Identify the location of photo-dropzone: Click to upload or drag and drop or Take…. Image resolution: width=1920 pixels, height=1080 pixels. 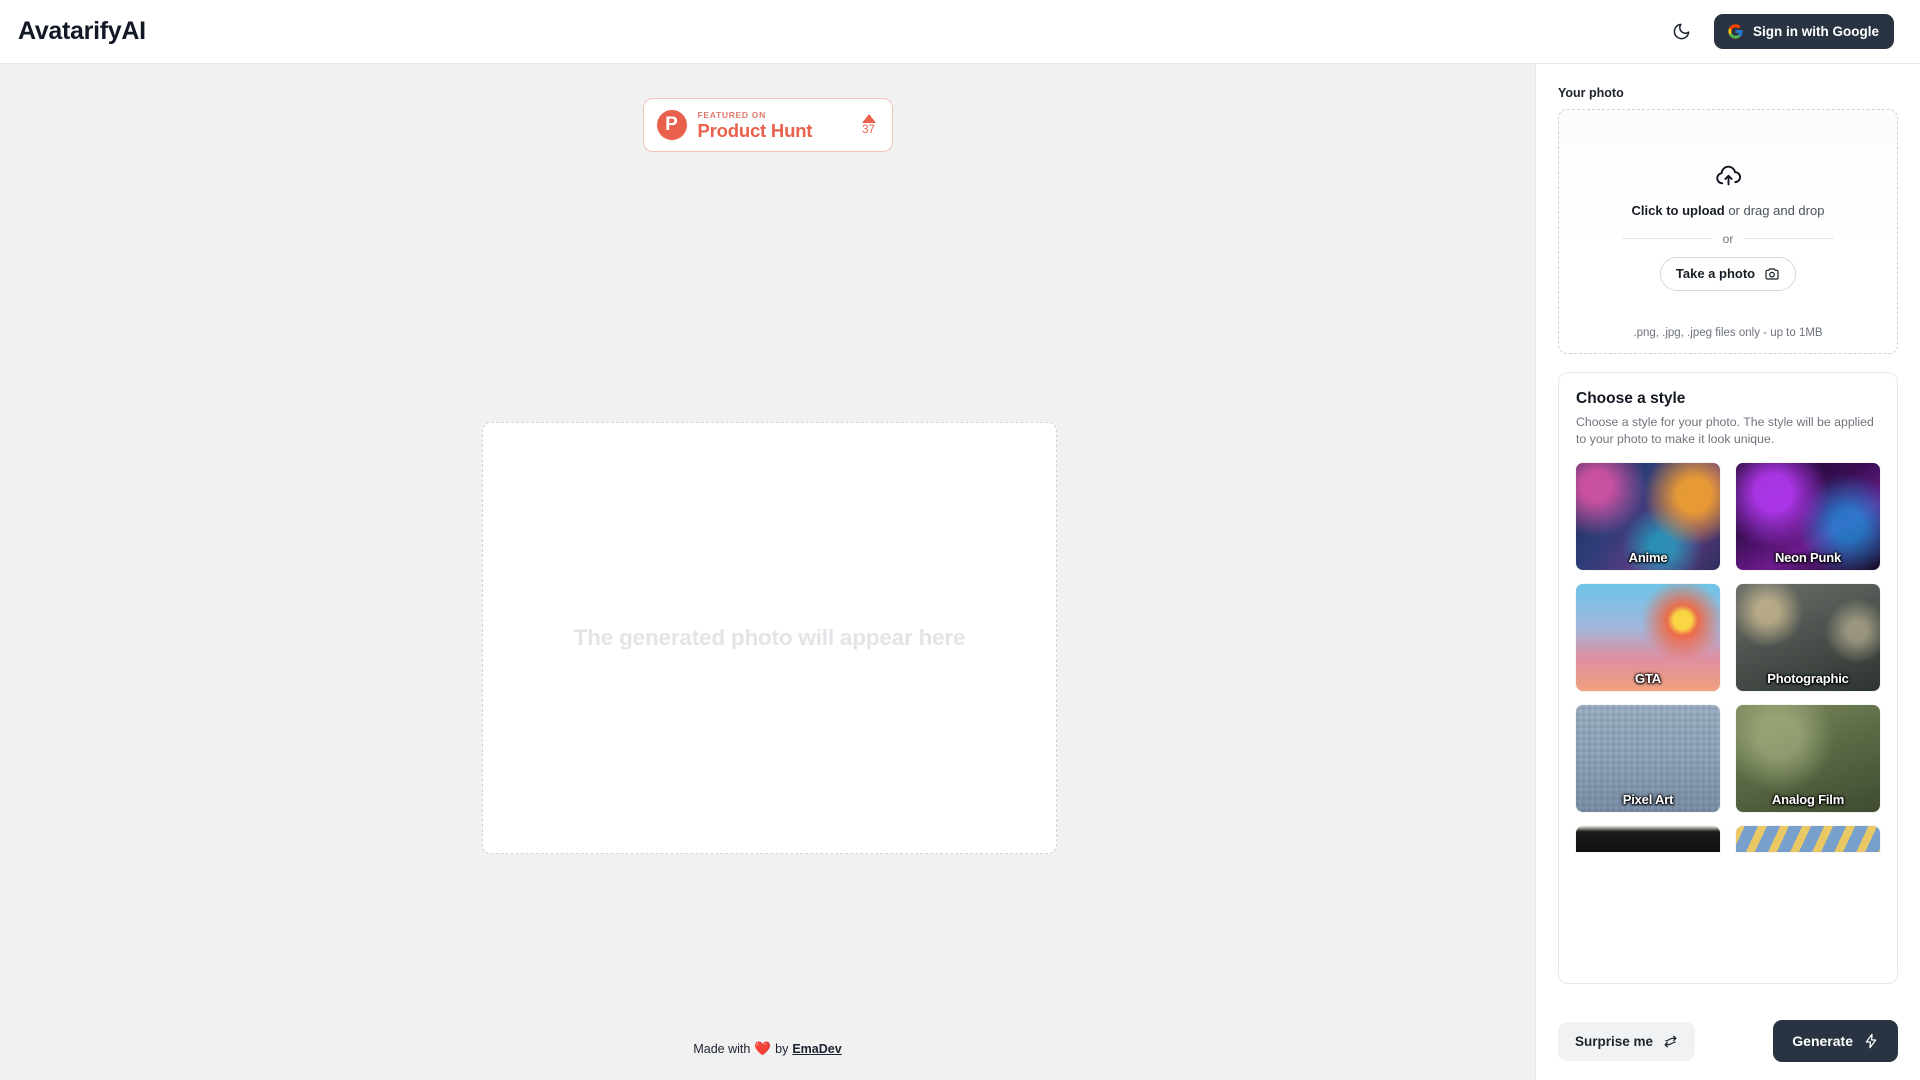
(1728, 231).